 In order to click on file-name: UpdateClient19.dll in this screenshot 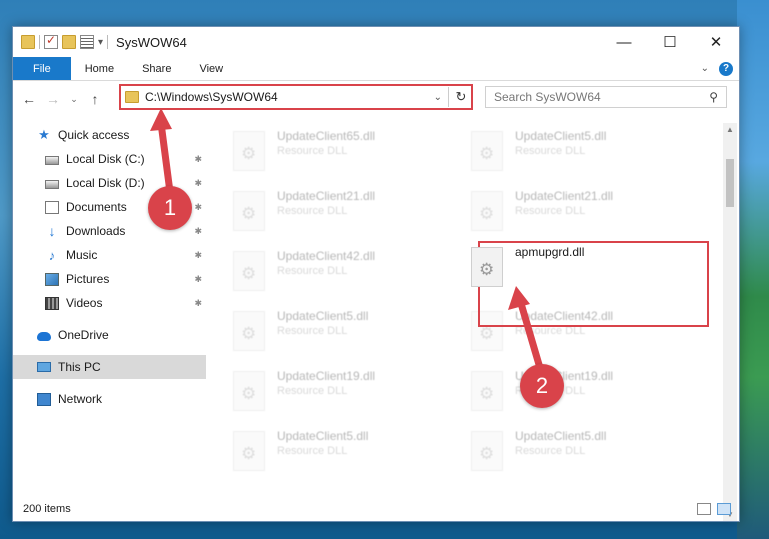, I will do `click(326, 376)`.